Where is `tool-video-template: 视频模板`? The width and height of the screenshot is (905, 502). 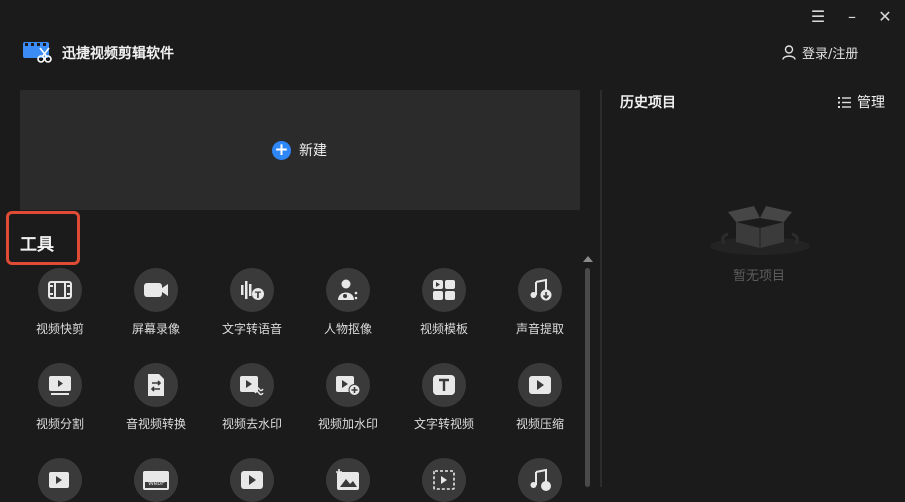 tool-video-template: 视频模板 is located at coordinates (444, 302).